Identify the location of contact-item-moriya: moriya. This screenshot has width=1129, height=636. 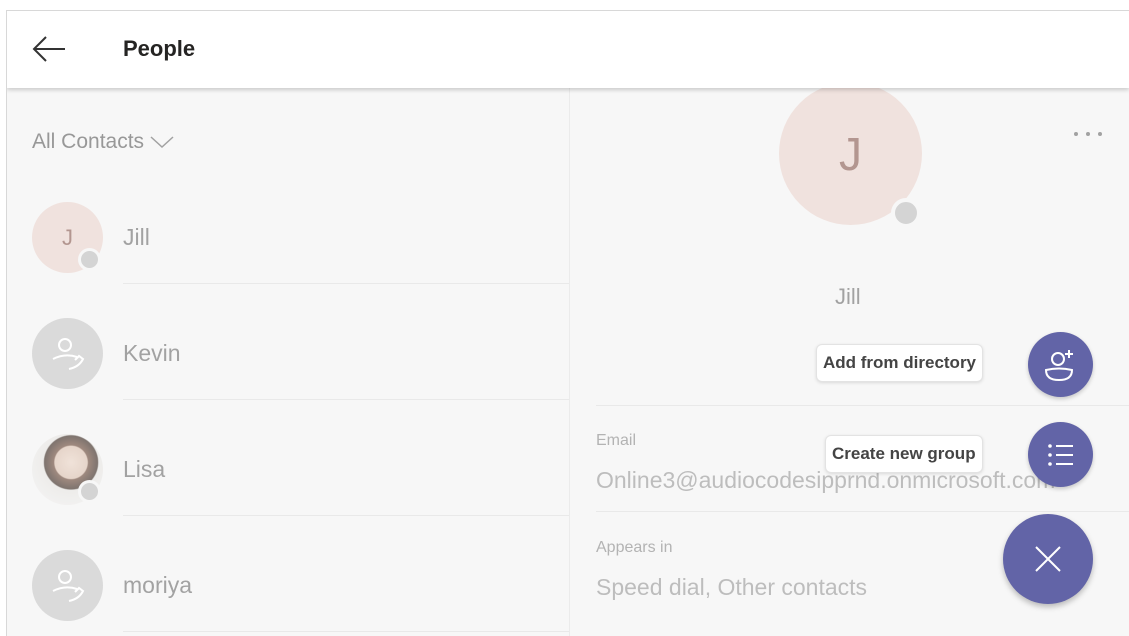
(288, 574).